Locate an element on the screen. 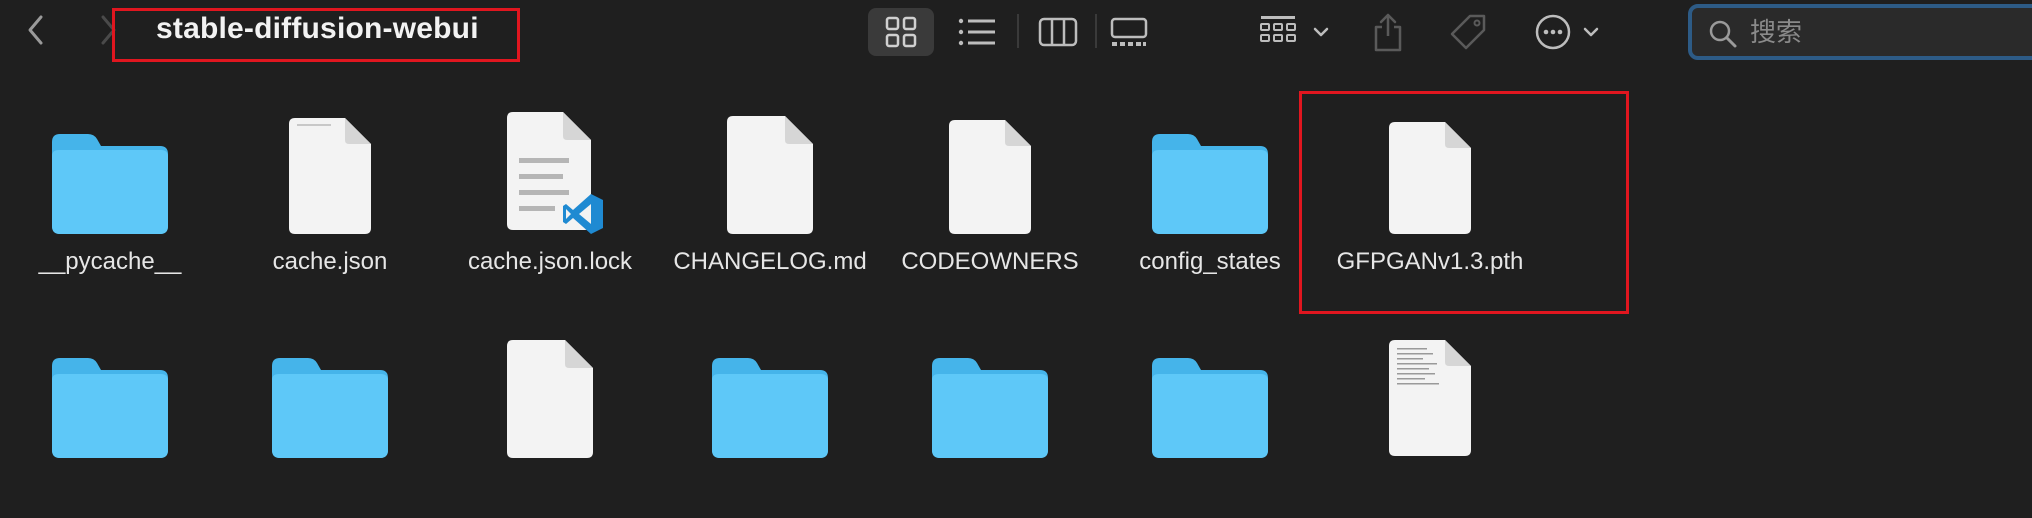 Image resolution: width=2032 pixels, height=518 pixels. file-item-cache-json-lock: cache.json.lock is located at coordinates (550, 190).